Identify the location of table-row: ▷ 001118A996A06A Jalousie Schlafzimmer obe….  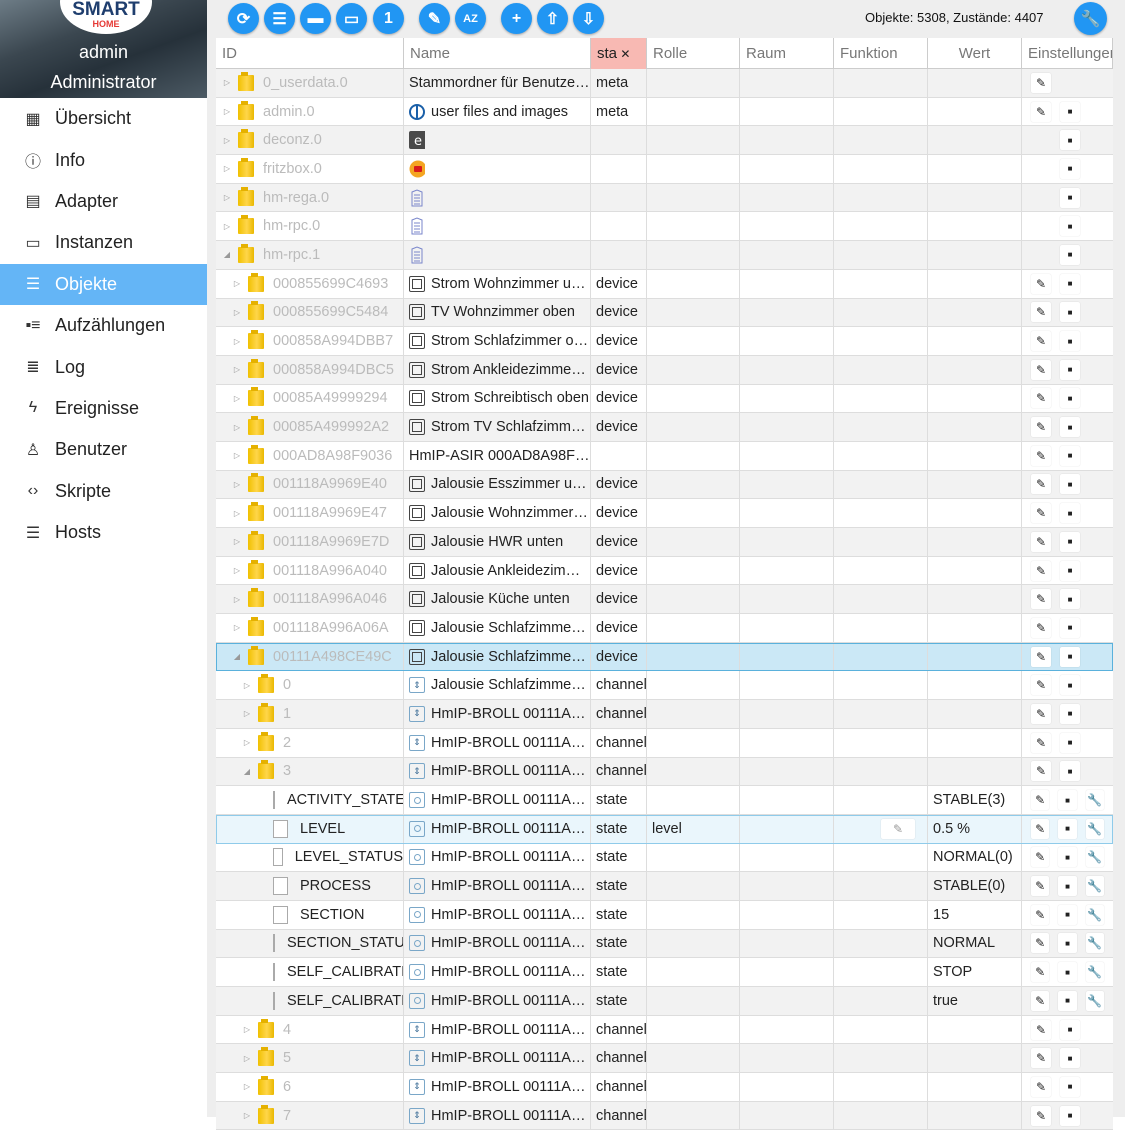
(664, 628).